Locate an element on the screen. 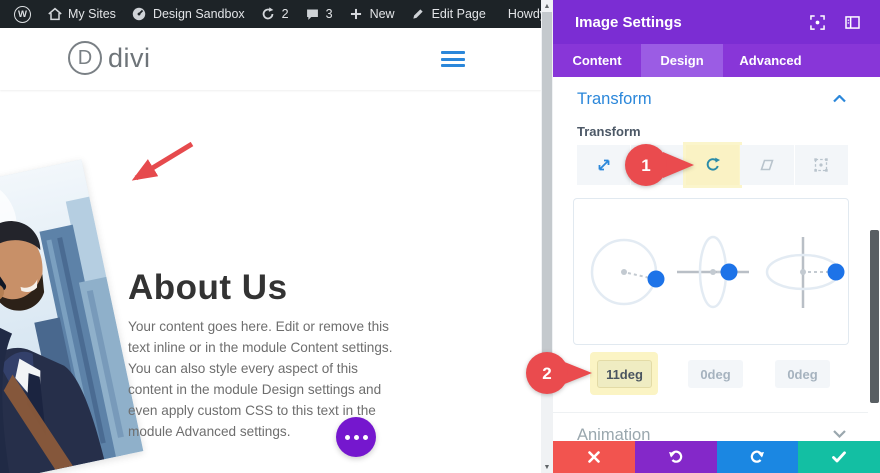 This screenshot has width=880, height=473. tab-advanced: Advanced is located at coordinates (770, 60).